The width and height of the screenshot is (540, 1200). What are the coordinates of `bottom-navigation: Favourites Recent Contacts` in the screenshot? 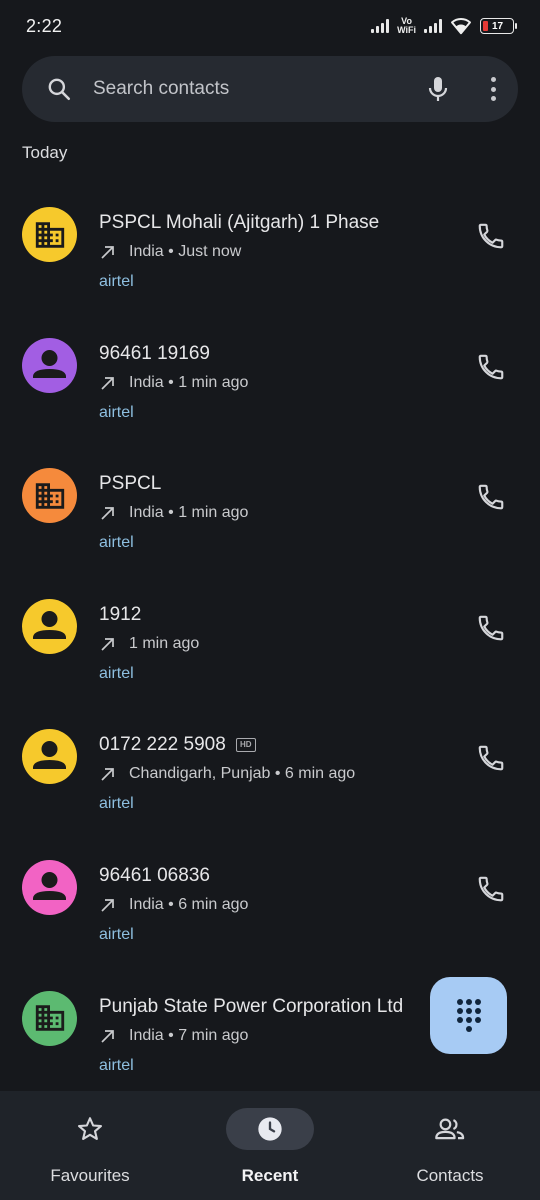 It's located at (270, 1145).